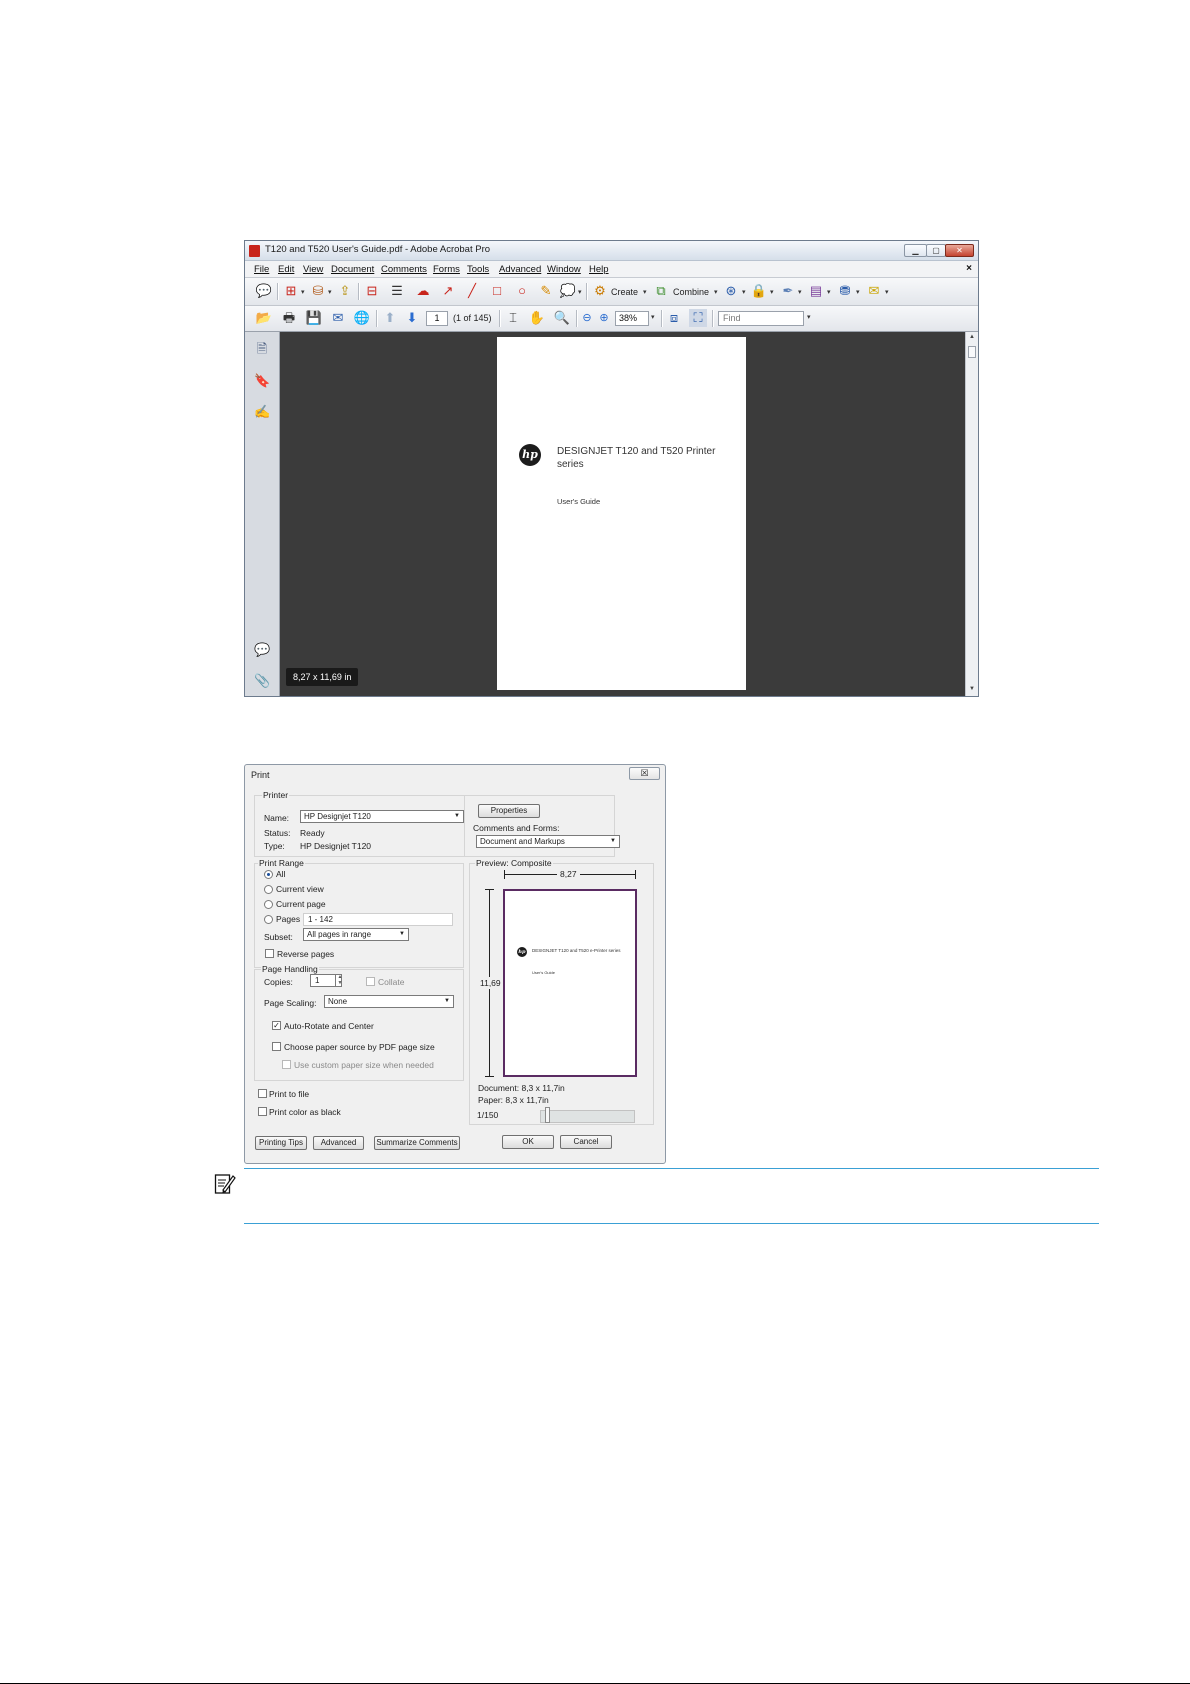  I want to click on paper-source-checkbox, so click(276, 1046).